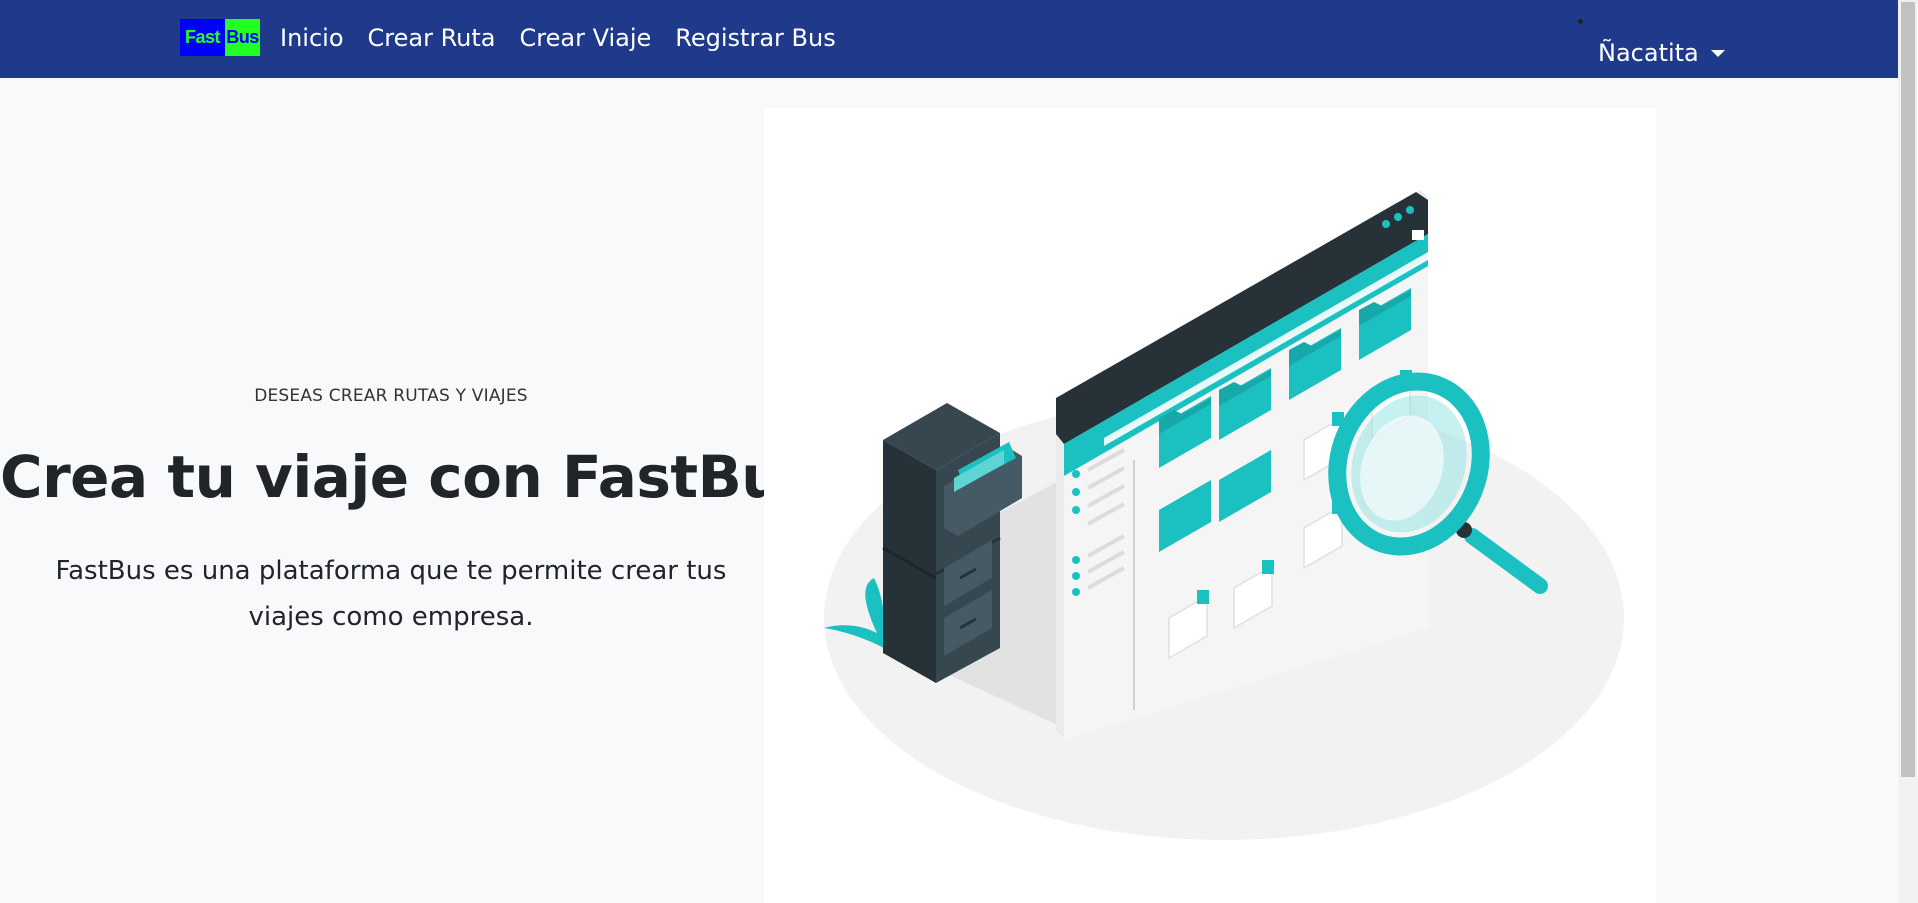  I want to click on nav-link-inicio: Inicio, so click(318, 38).